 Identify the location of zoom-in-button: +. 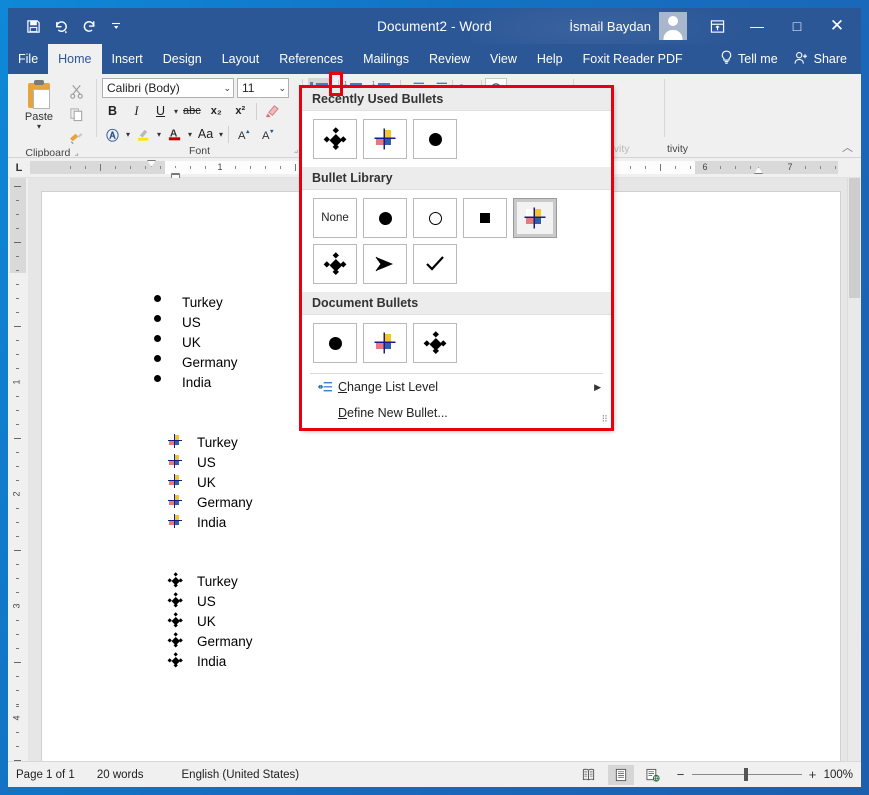
(813, 774).